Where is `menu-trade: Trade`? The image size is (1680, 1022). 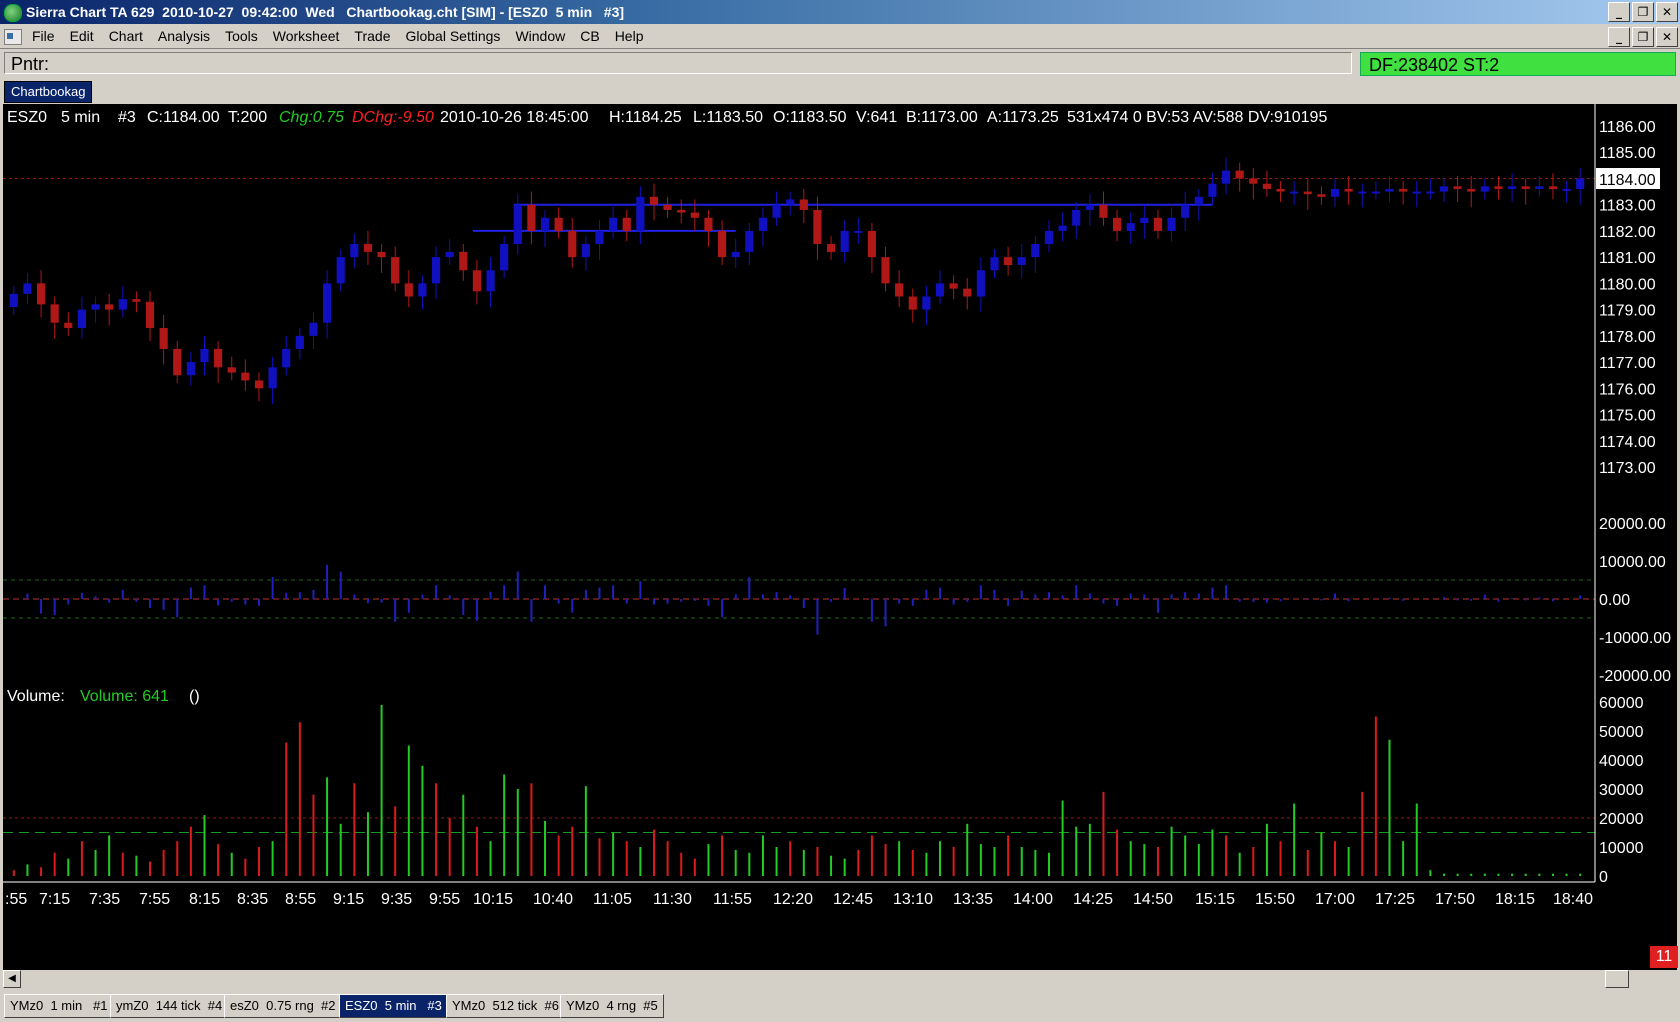 menu-trade: Trade is located at coordinates (372, 36).